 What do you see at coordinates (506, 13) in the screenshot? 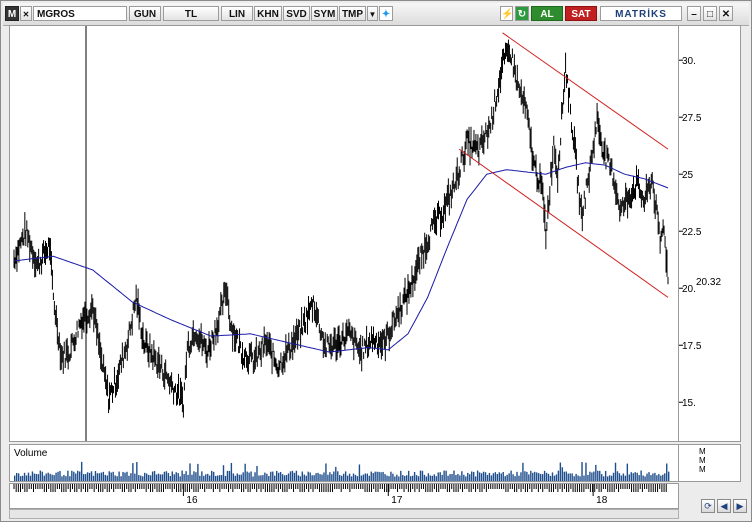
I see `lightning-icon: ⚡` at bounding box center [506, 13].